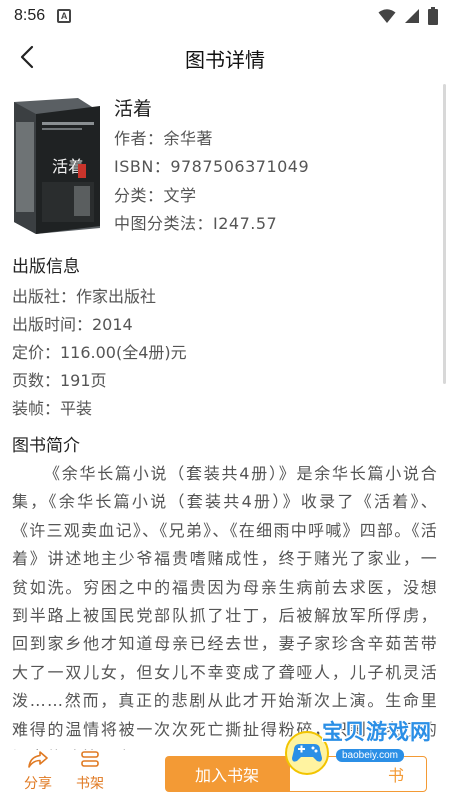 This screenshot has width=450, height=800. I want to click on book-title: 活着, so click(133, 109).